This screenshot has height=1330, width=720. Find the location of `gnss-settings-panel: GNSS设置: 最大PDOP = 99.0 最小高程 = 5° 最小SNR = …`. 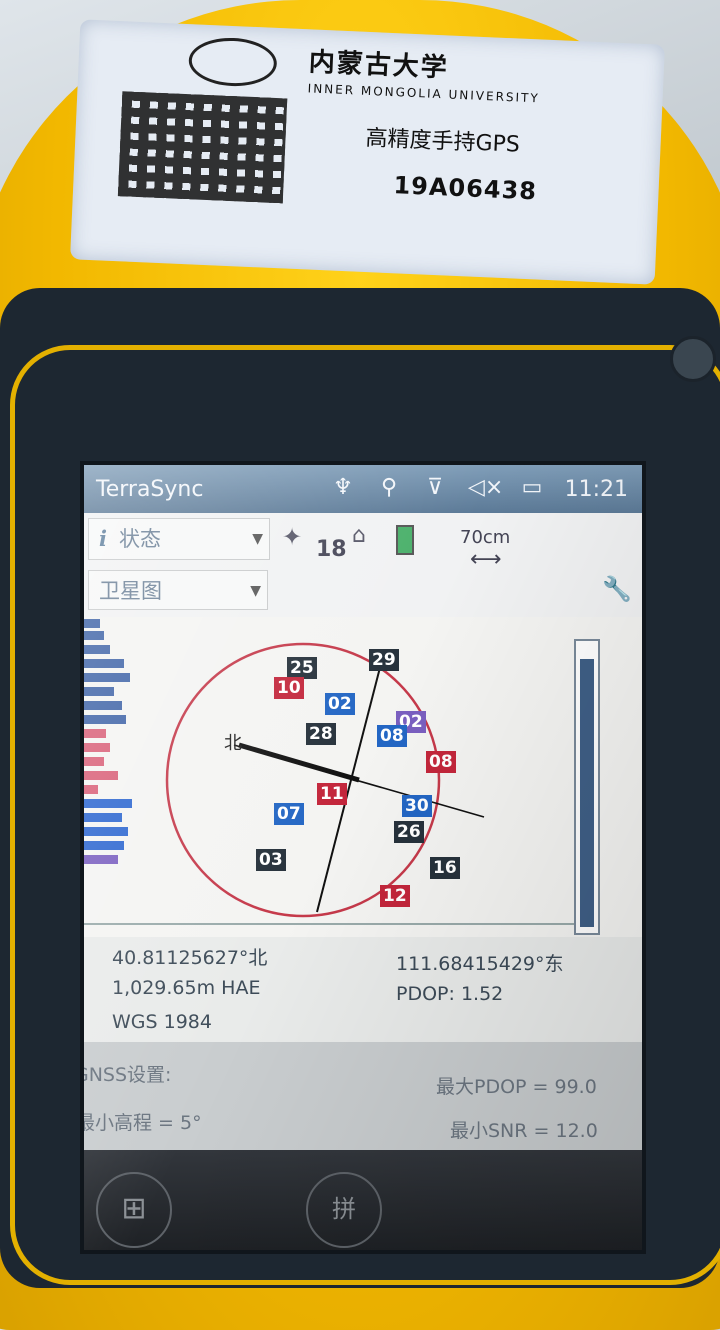

gnss-settings-panel: GNSS设置: 最大PDOP = 99.0 最小高程 = 5° 最小SNR = … is located at coordinates (363, 1096).